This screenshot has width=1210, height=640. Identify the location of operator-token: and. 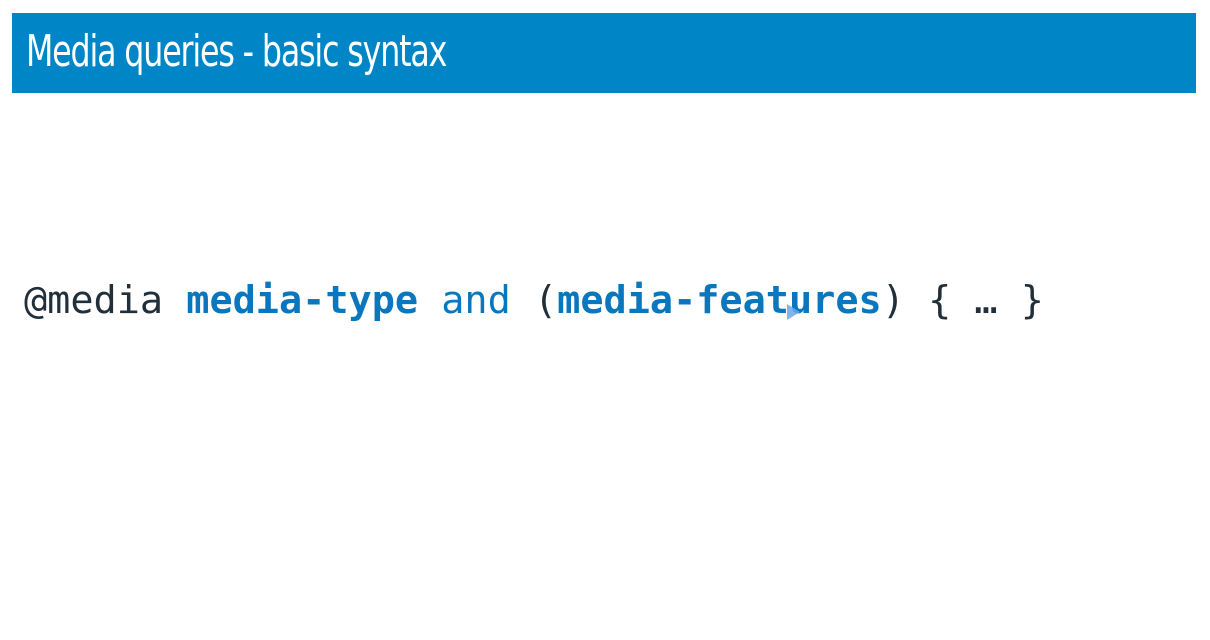
(476, 300).